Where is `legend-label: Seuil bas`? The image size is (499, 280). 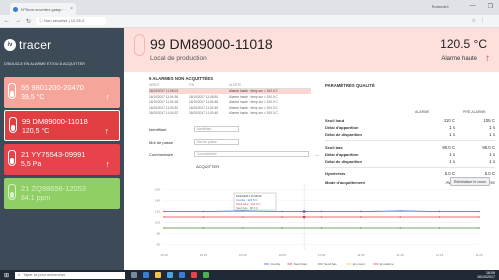
legend-label: Seuil bas is located at coordinates (330, 264).